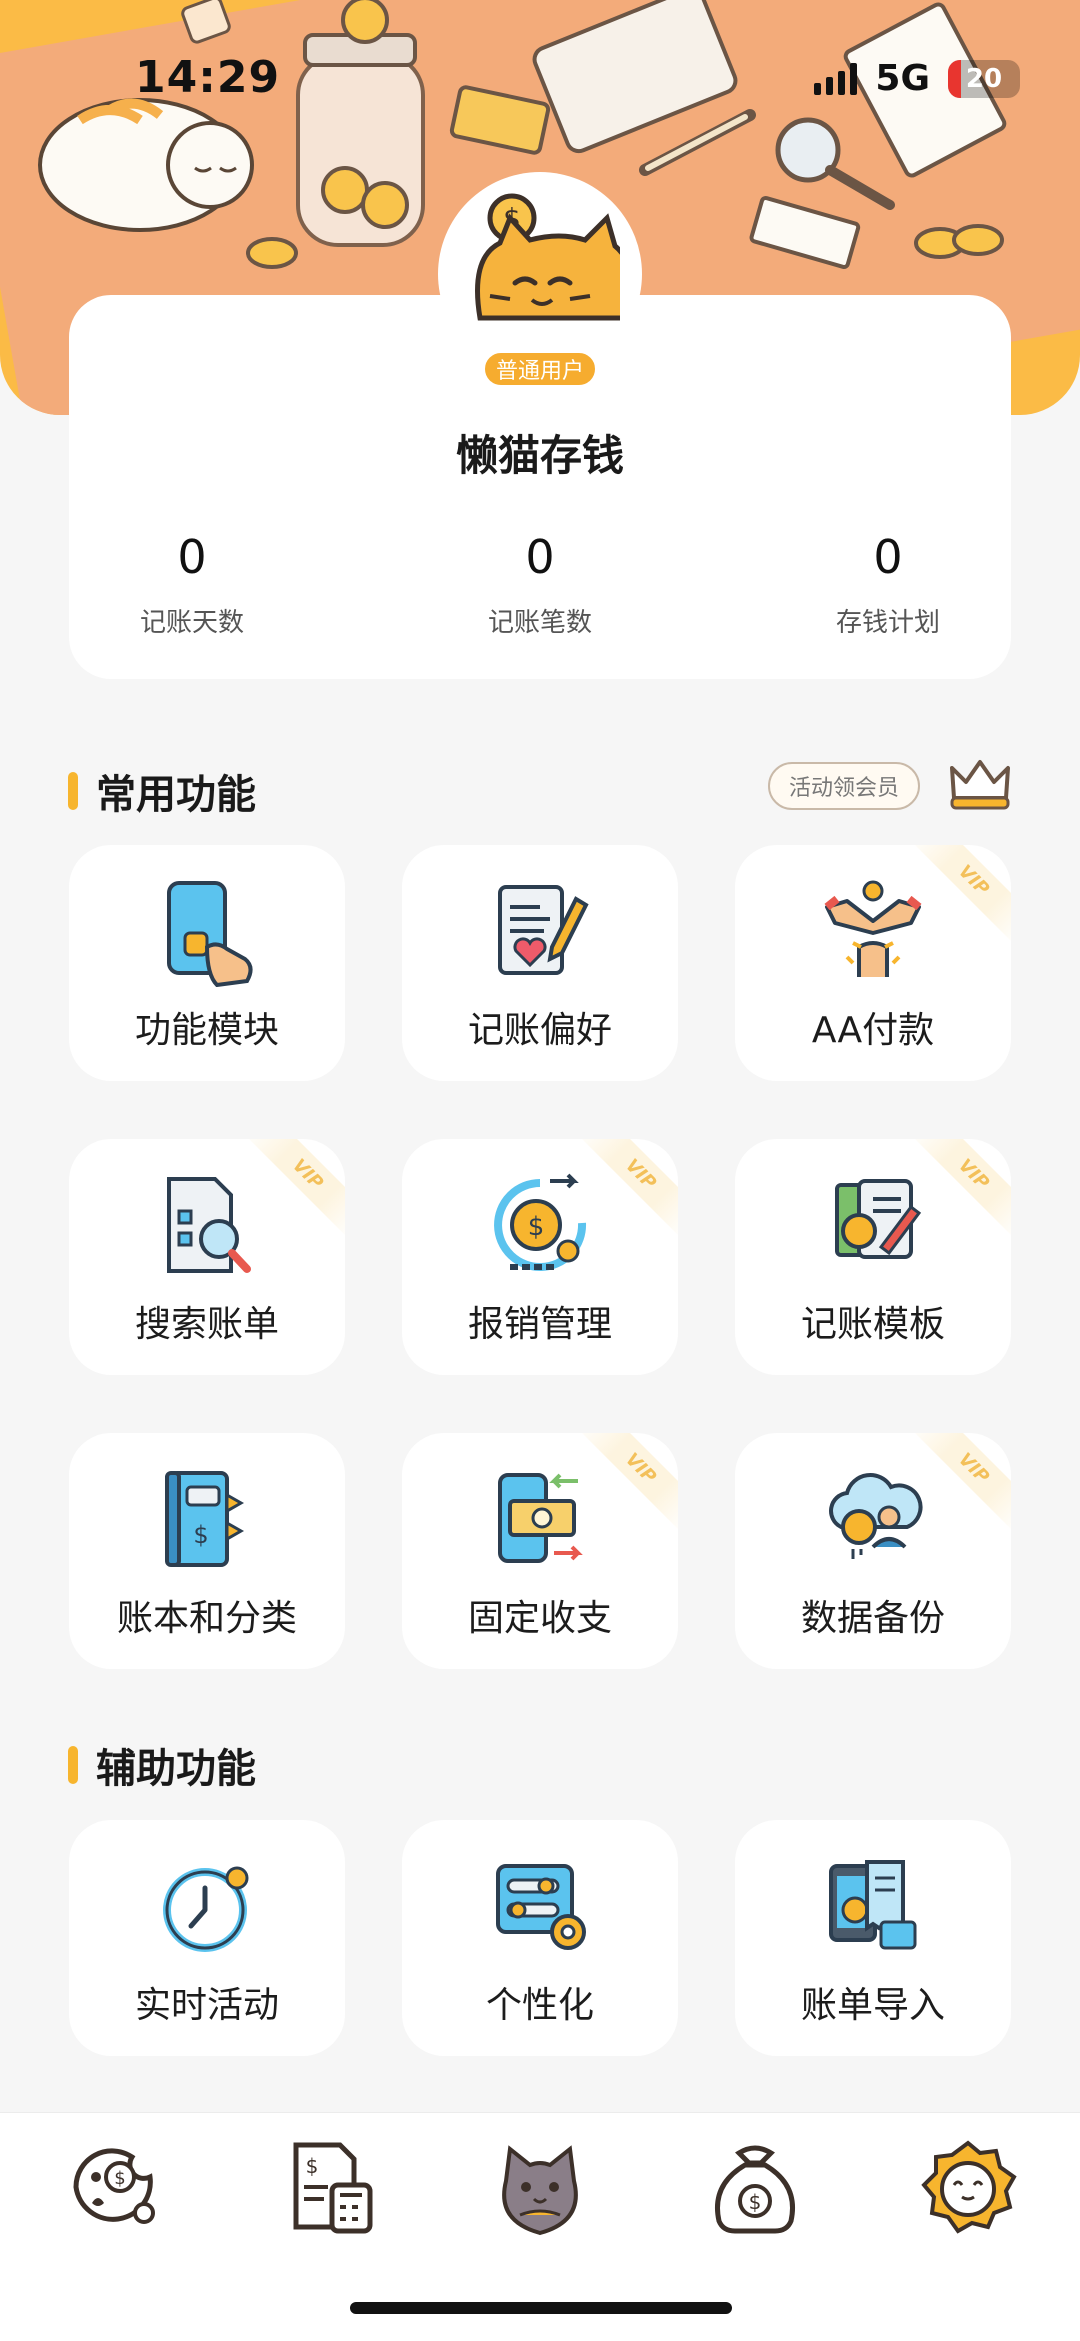  I want to click on tile-label: 报销管理, so click(539, 1324).